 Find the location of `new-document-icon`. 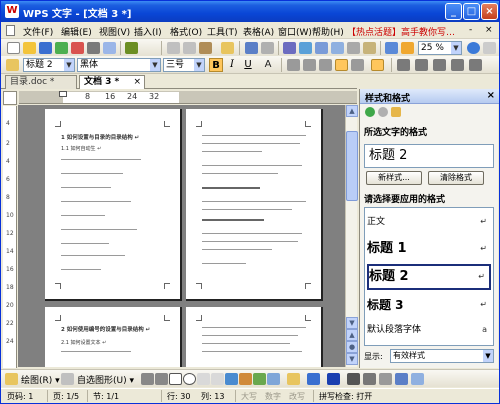

new-document-icon is located at coordinates (13, 48).